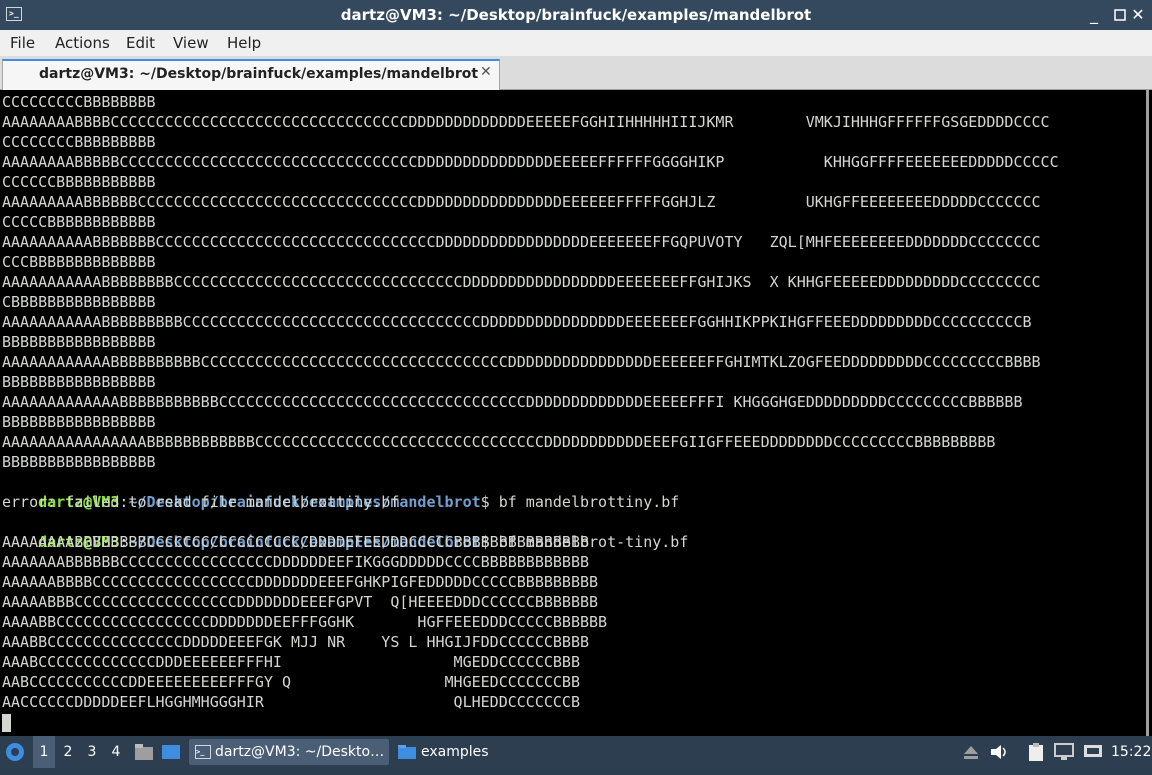 This screenshot has width=1152, height=775. I want to click on tray-network, so click(1094, 752).